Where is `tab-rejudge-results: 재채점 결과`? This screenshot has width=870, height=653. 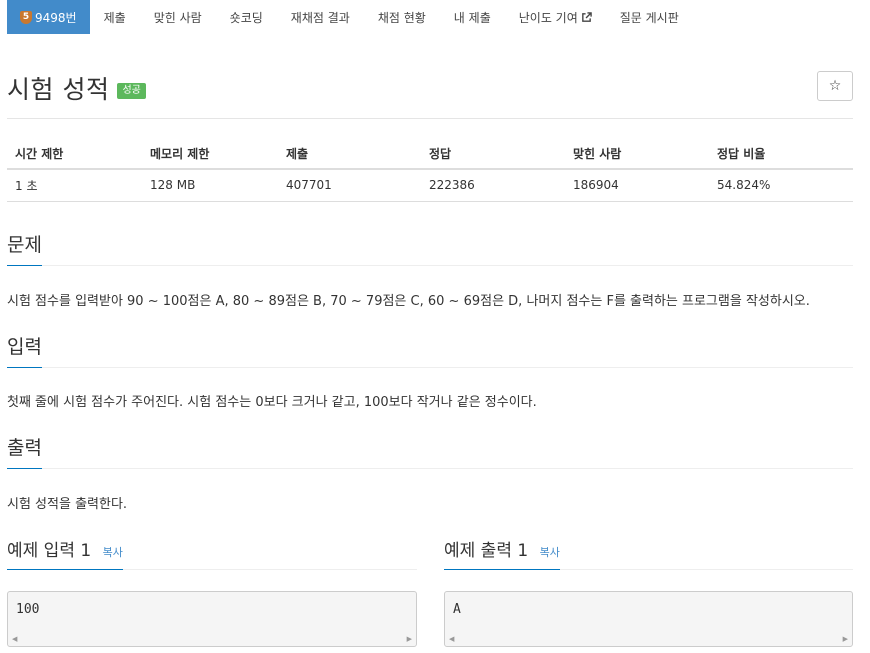
tab-rejudge-results: 재채점 결과 is located at coordinates (320, 17).